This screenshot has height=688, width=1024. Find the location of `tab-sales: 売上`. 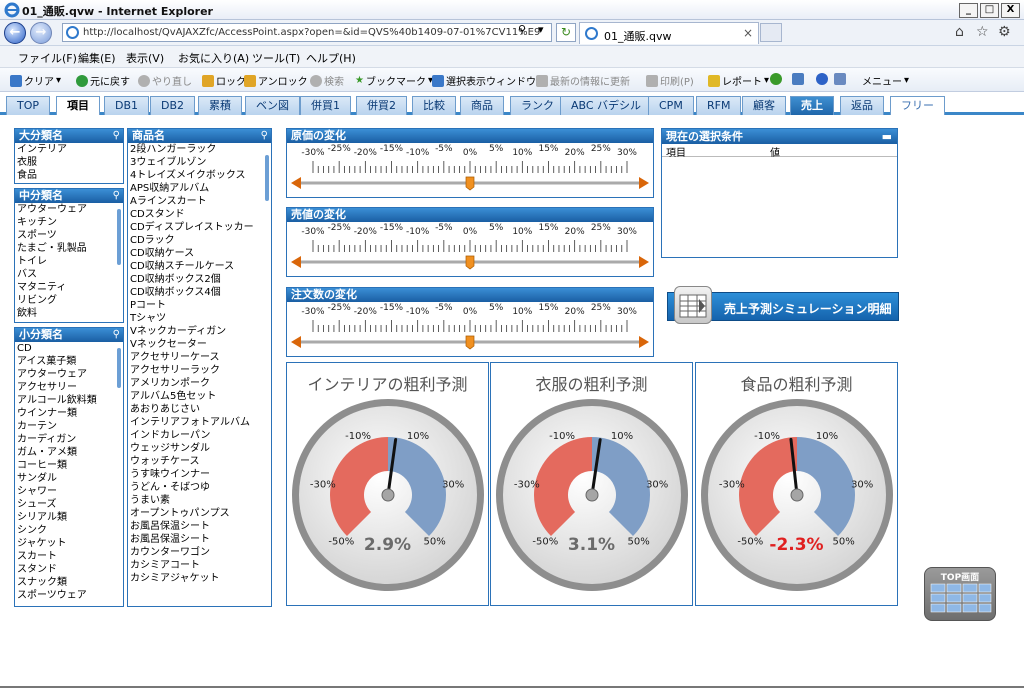

tab-sales: 売上 is located at coordinates (812, 105).